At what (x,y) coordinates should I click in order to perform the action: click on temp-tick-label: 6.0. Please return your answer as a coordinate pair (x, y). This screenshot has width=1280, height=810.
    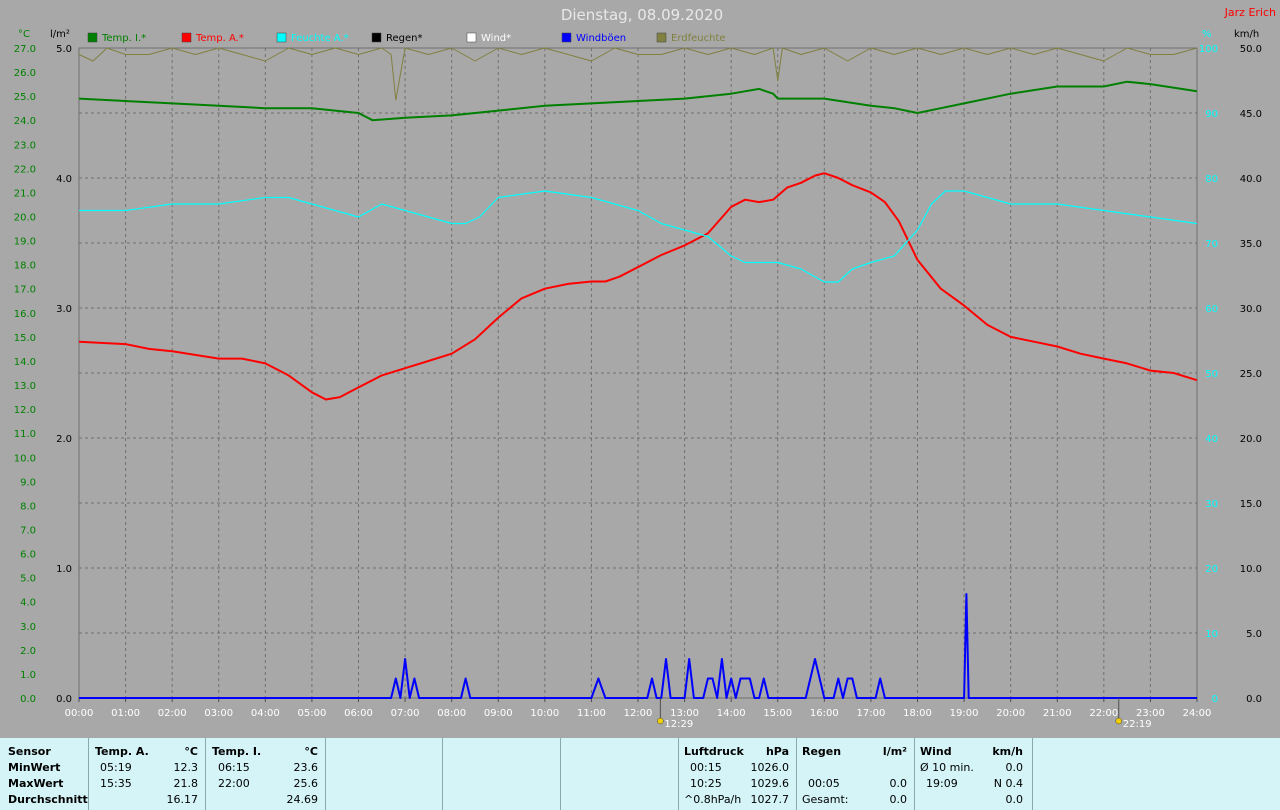
    Looking at the image, I should click on (28, 555).